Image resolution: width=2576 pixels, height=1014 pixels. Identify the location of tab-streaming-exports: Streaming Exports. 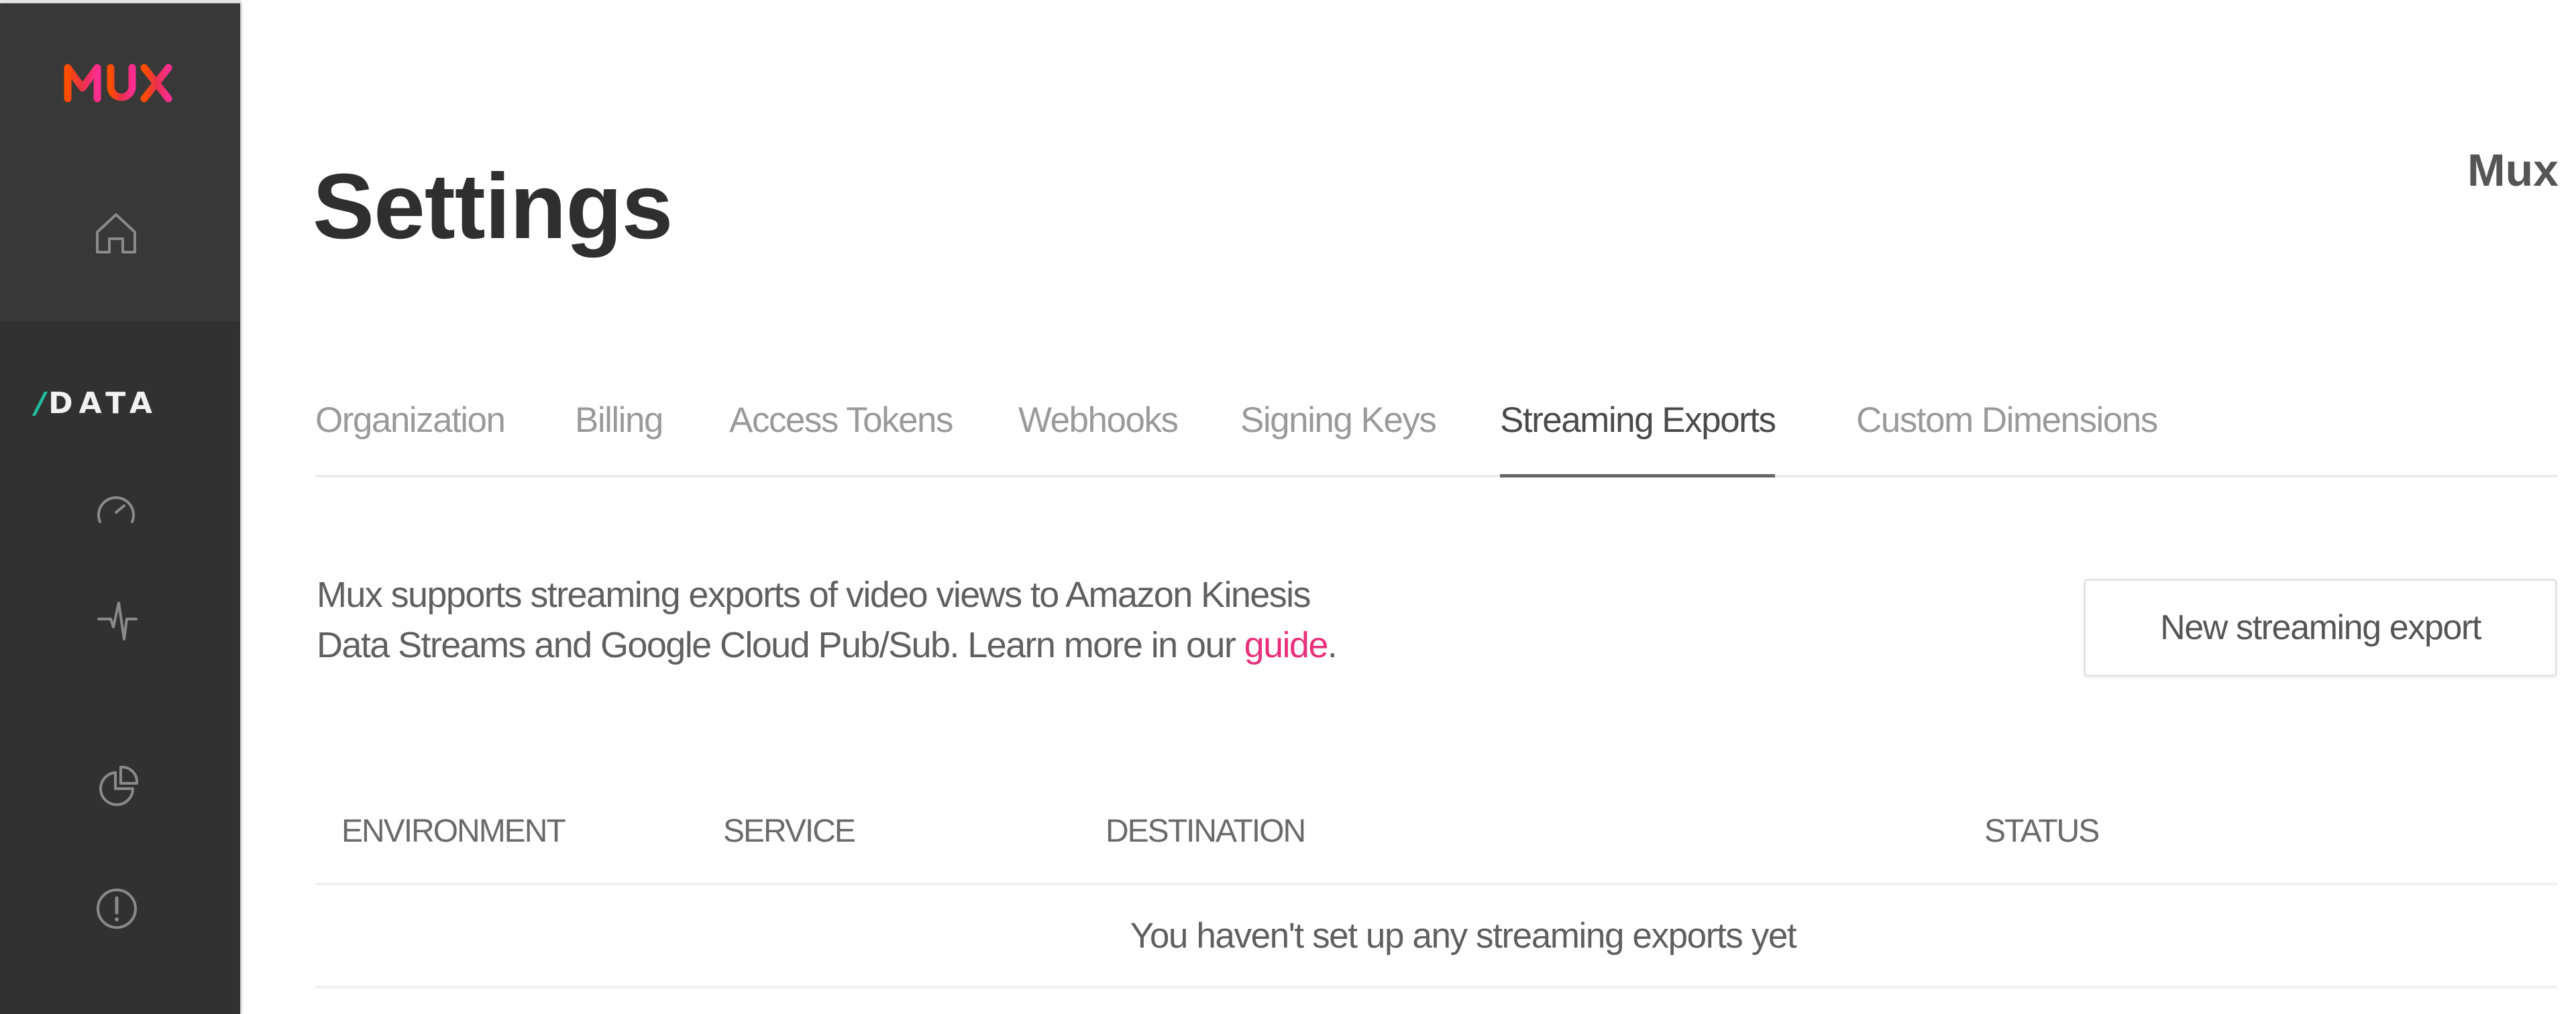
(1638, 436).